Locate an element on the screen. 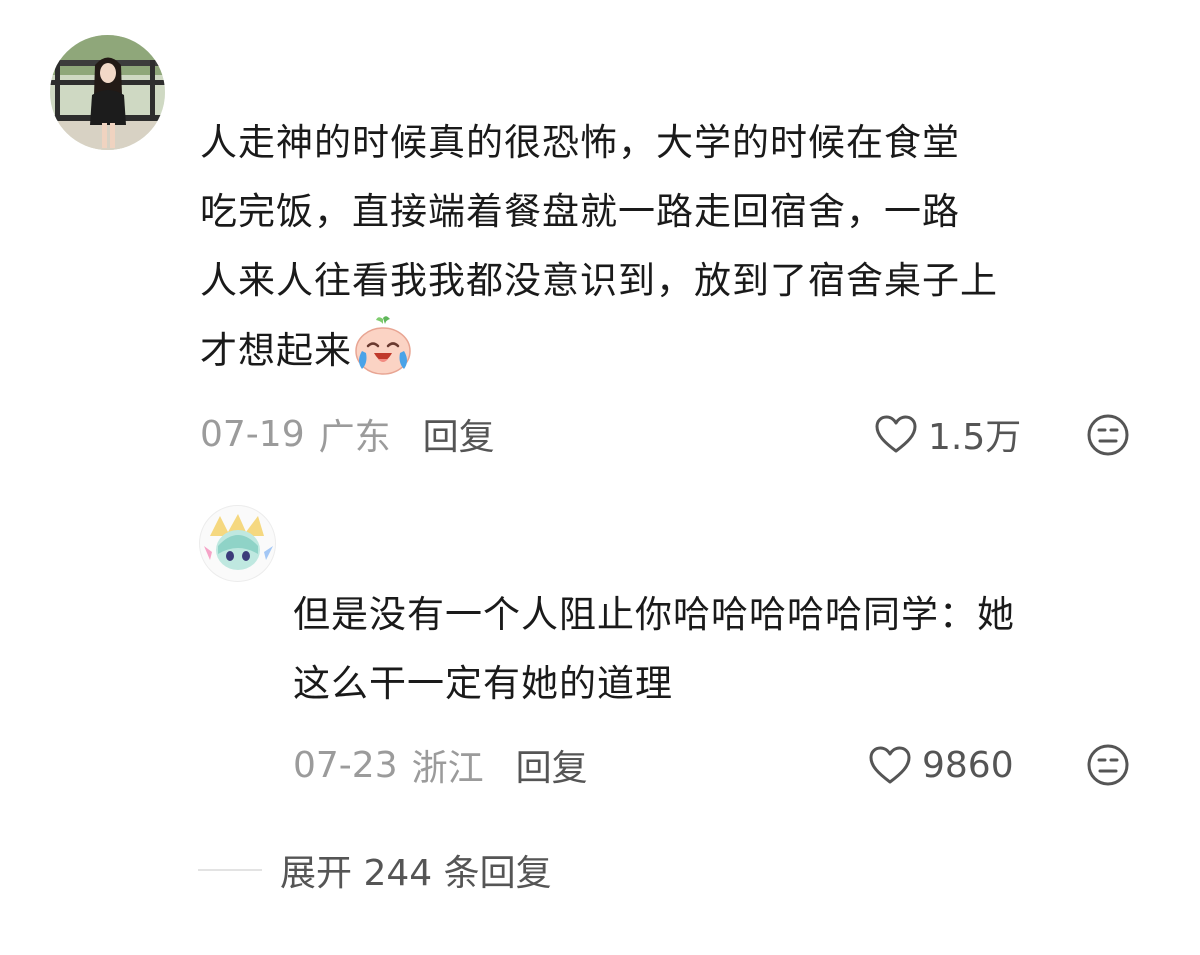  comment-line: 人走神的时候真的很恐怖，大学的时候在食堂 is located at coordinates (580, 142).